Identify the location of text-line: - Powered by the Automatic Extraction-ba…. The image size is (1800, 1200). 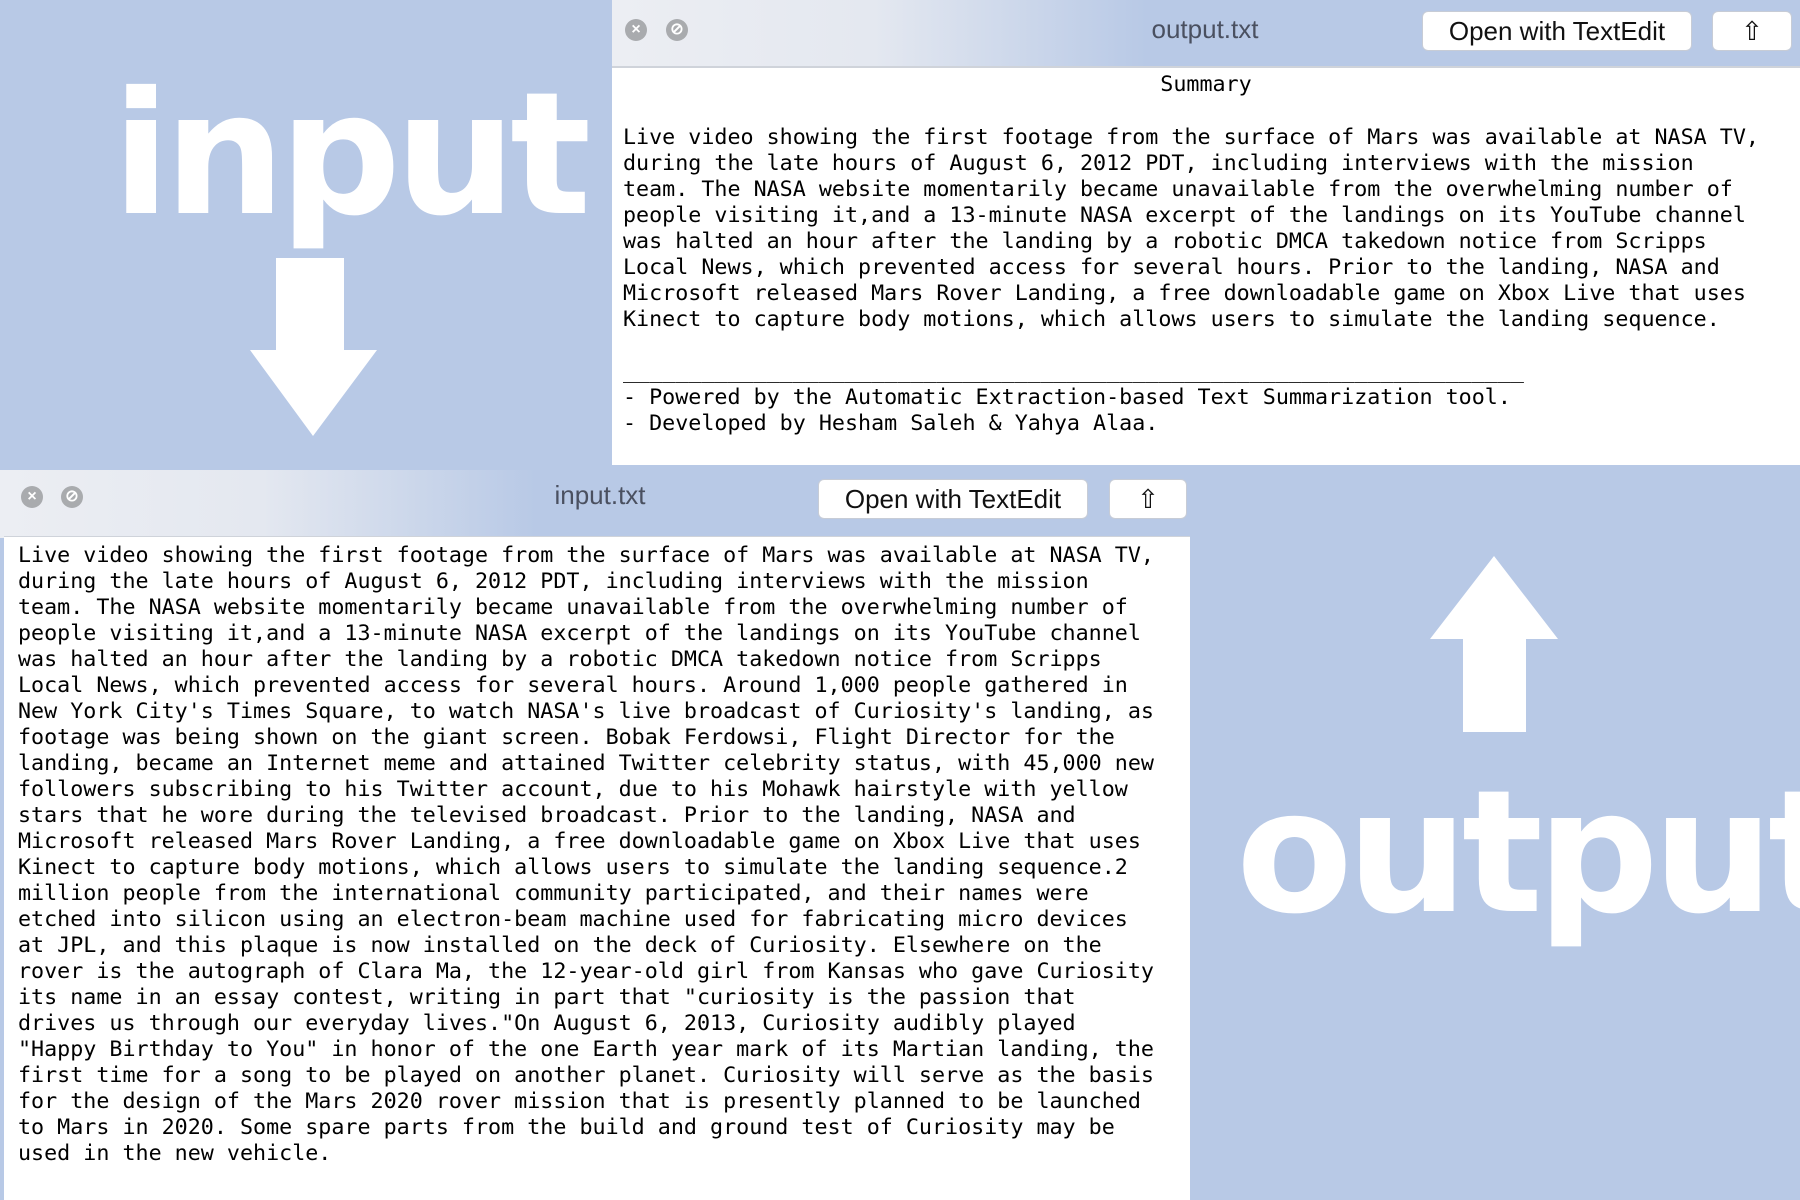
(1067, 397).